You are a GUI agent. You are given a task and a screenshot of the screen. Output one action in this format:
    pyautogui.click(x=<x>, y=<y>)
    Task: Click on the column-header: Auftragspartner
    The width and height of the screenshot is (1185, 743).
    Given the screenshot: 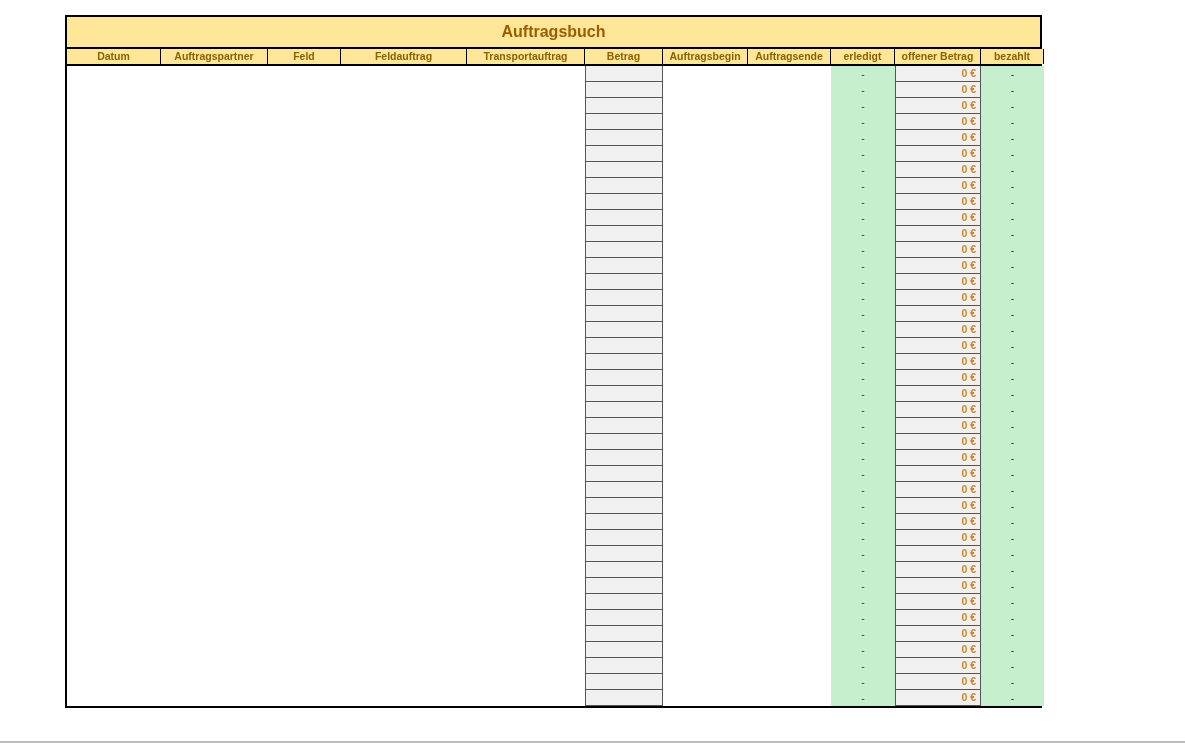 What is the action you would take?
    pyautogui.click(x=214, y=56)
    